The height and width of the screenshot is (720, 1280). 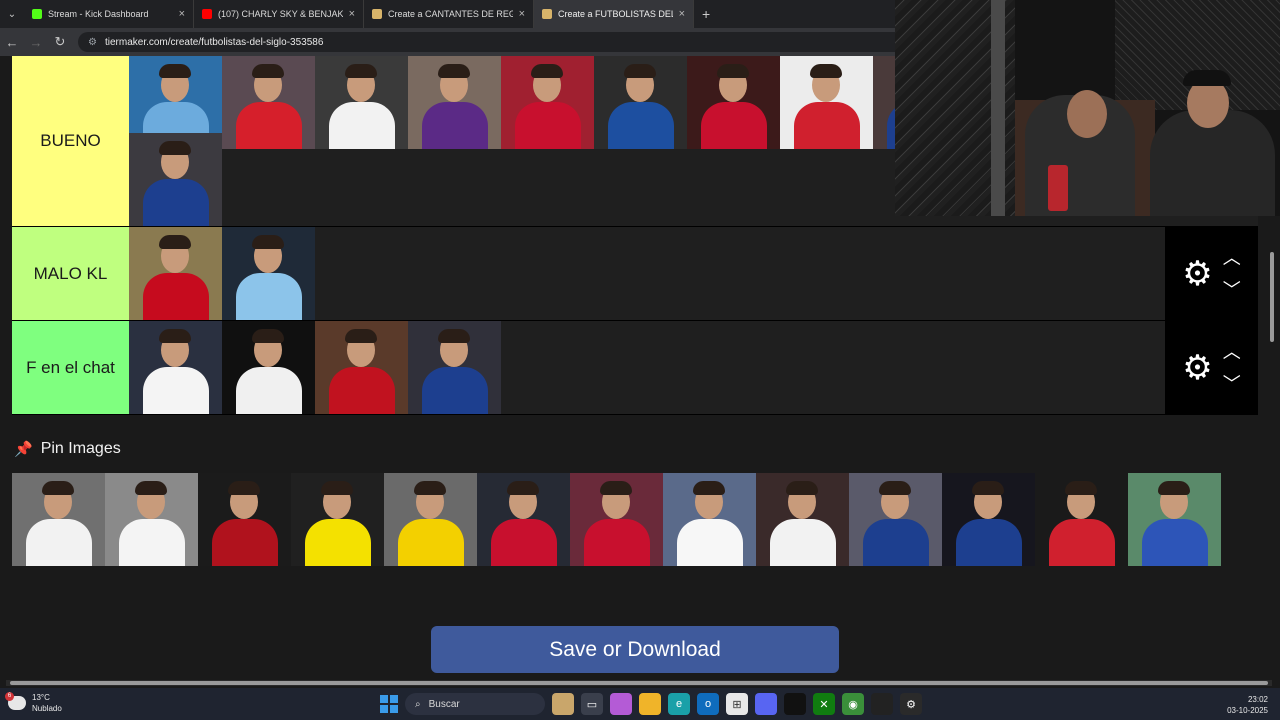 What do you see at coordinates (9, 696) in the screenshot?
I see `notification-badge: 6` at bounding box center [9, 696].